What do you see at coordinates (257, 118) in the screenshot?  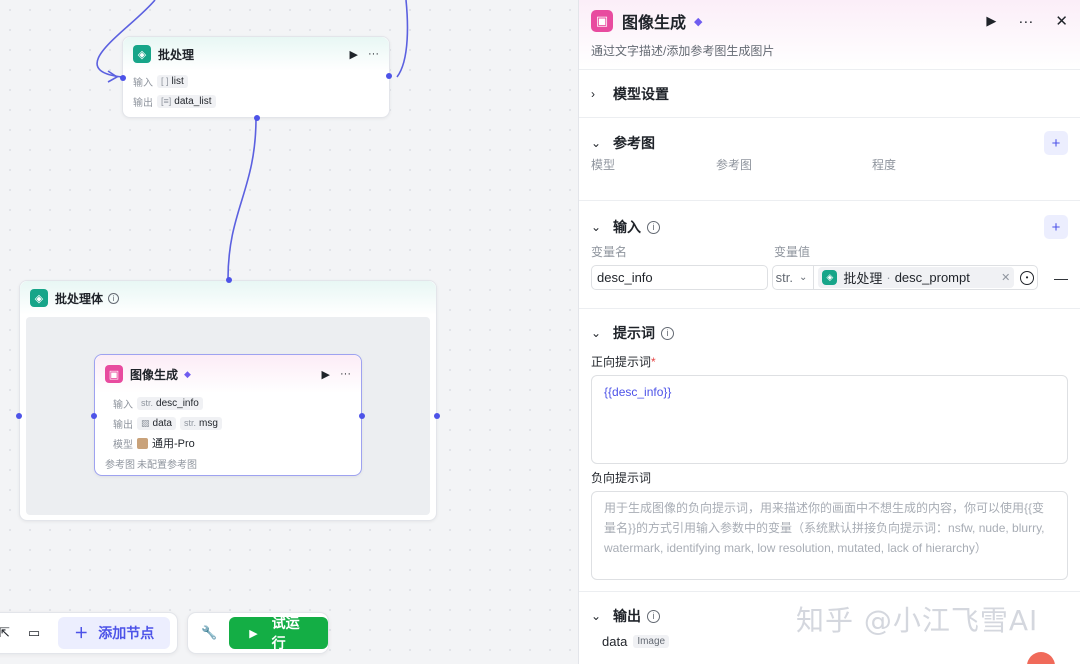 I see `batch-bottom-port` at bounding box center [257, 118].